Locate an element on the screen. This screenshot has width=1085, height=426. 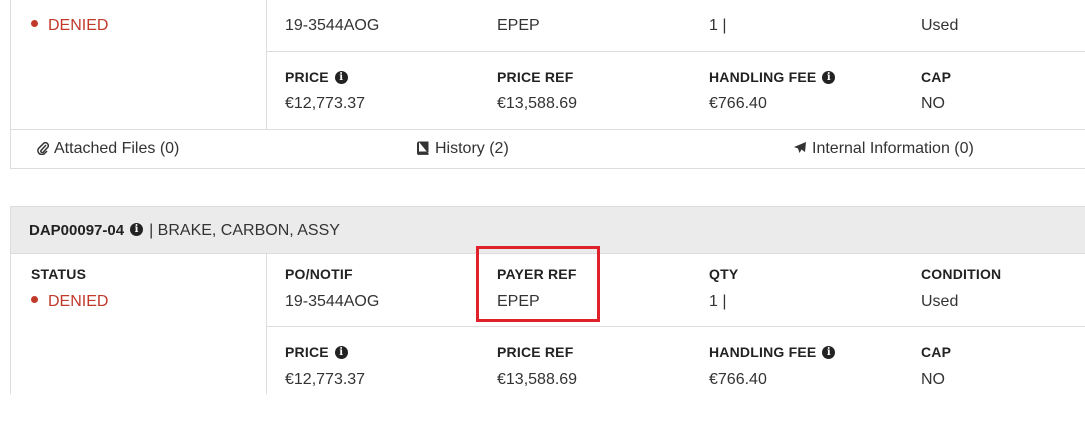
qty-label: QTY is located at coordinates (724, 274).